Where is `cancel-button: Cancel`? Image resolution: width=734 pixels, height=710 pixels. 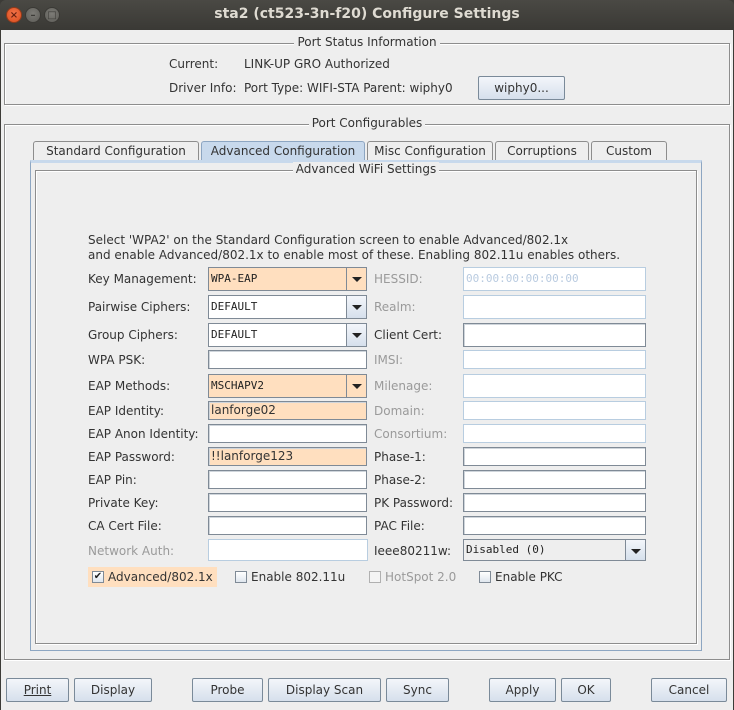 cancel-button: Cancel is located at coordinates (689, 690).